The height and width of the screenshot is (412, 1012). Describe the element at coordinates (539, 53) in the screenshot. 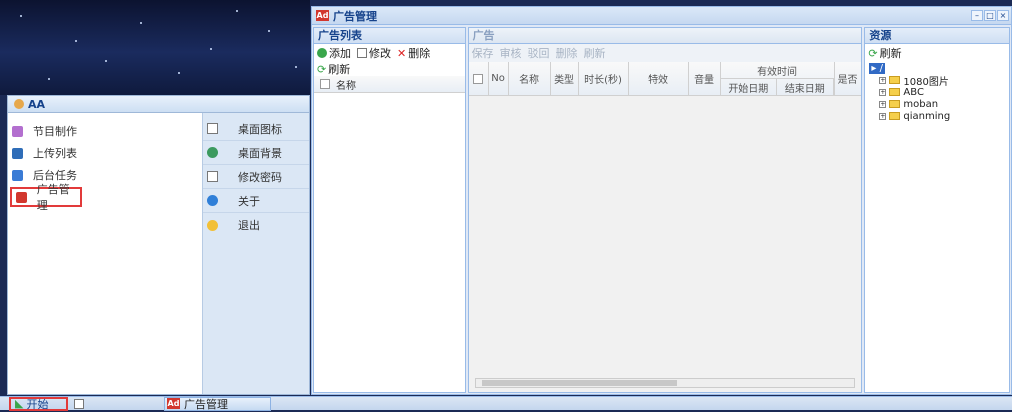

I see `reject-button: 驳回` at that location.